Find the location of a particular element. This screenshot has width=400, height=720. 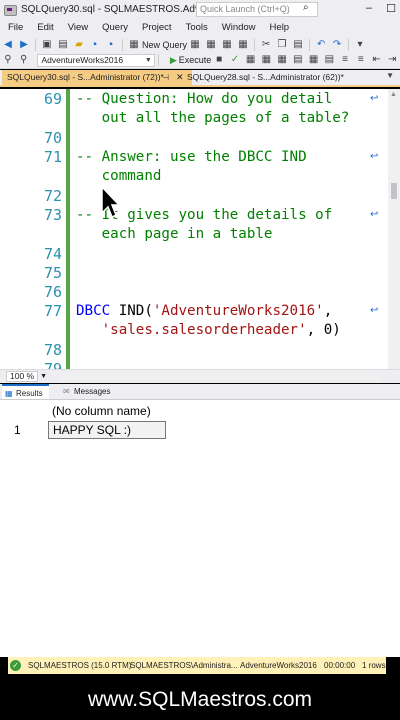

window-controls: – ☐ is located at coordinates (381, 8).